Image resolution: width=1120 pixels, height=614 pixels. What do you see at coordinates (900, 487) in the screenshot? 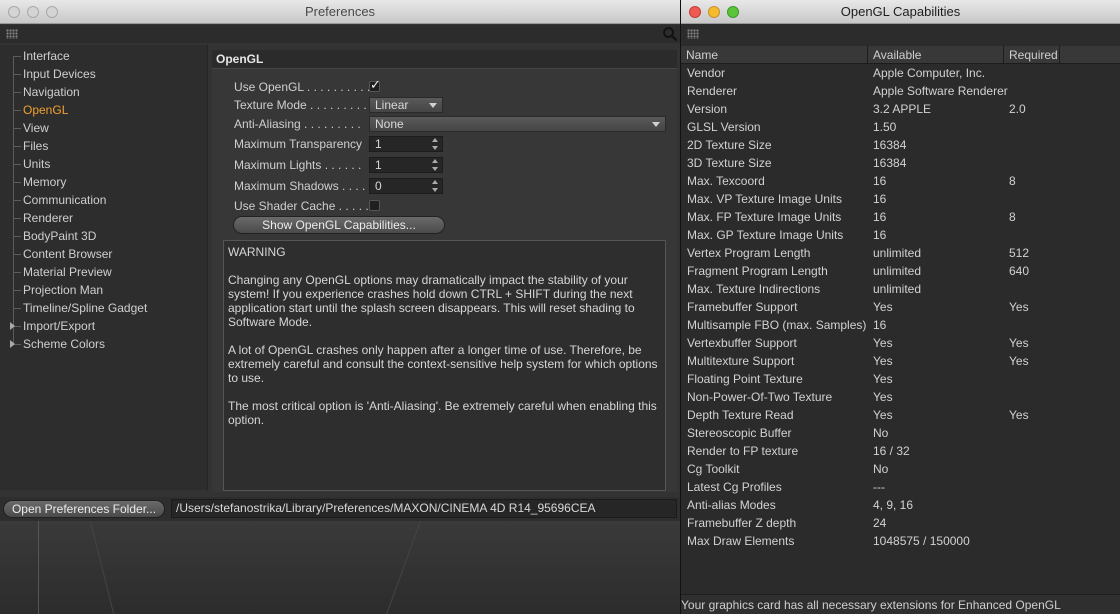
I see `table-row: Latest Cg Profiles ---` at bounding box center [900, 487].